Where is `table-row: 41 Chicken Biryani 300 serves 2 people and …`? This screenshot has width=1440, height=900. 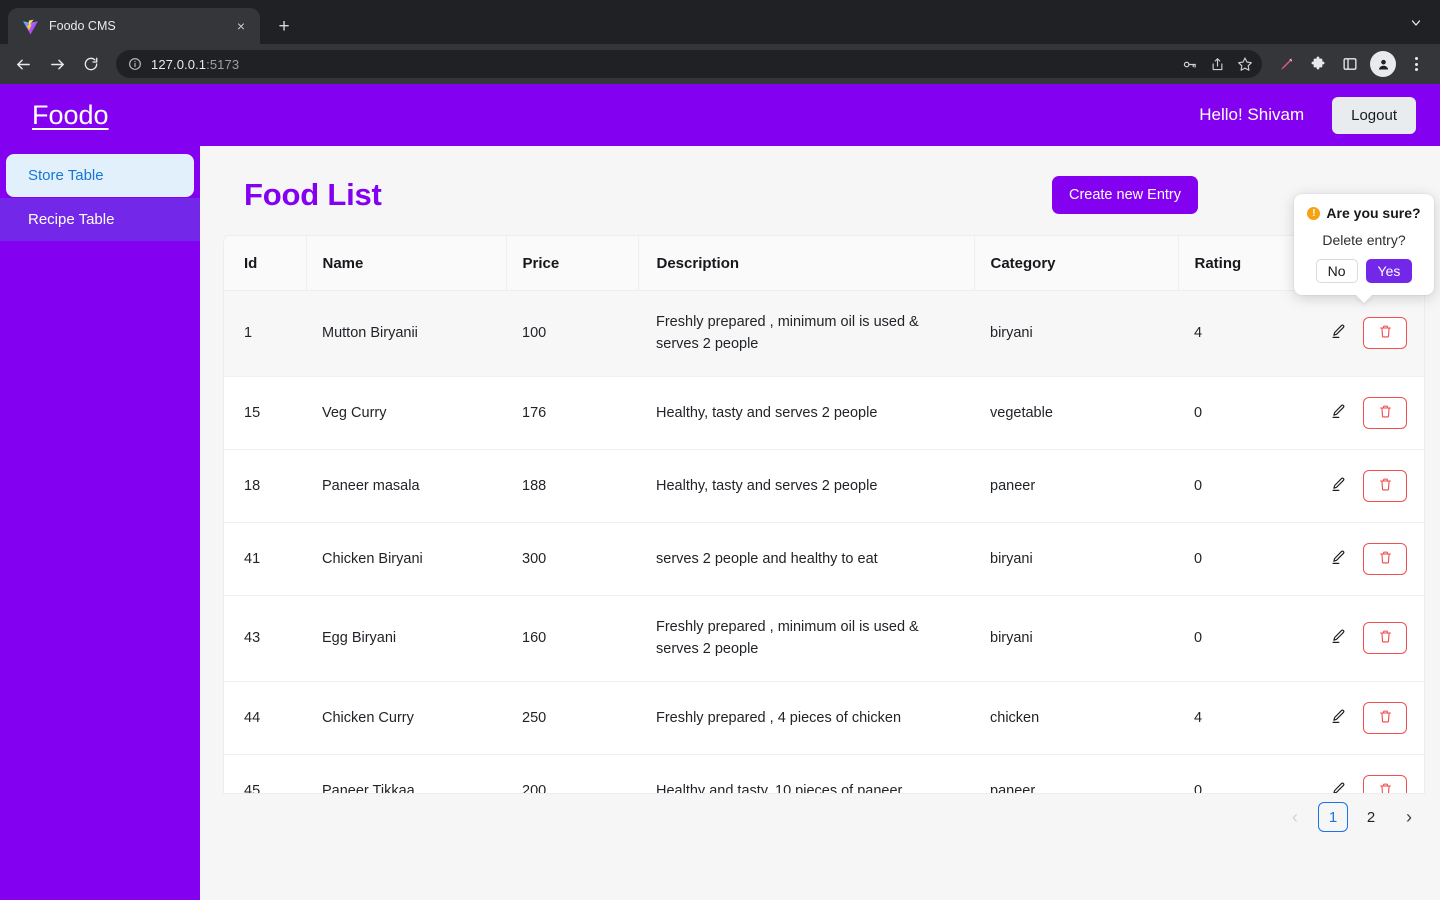
table-row: 41 Chicken Biryani 300 serves 2 people and … is located at coordinates (824, 559).